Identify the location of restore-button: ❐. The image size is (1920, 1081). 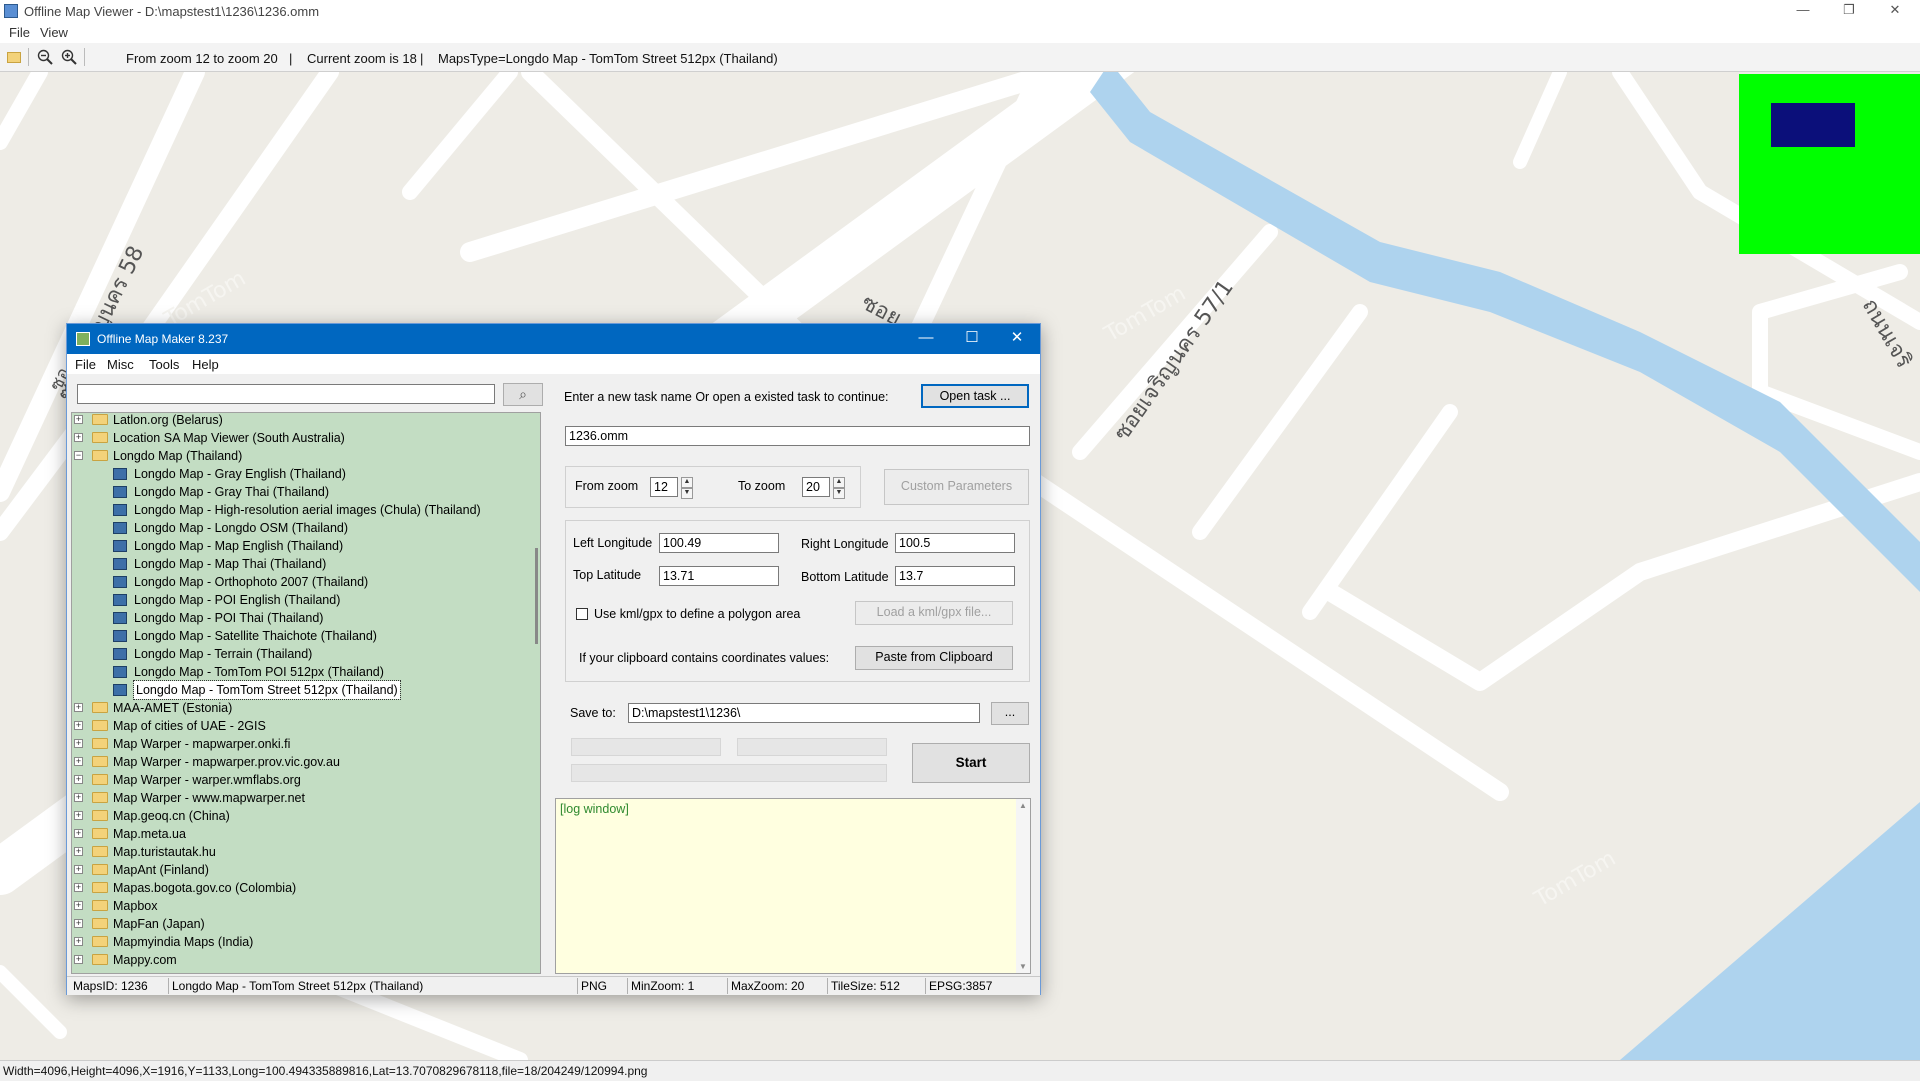
(1849, 11).